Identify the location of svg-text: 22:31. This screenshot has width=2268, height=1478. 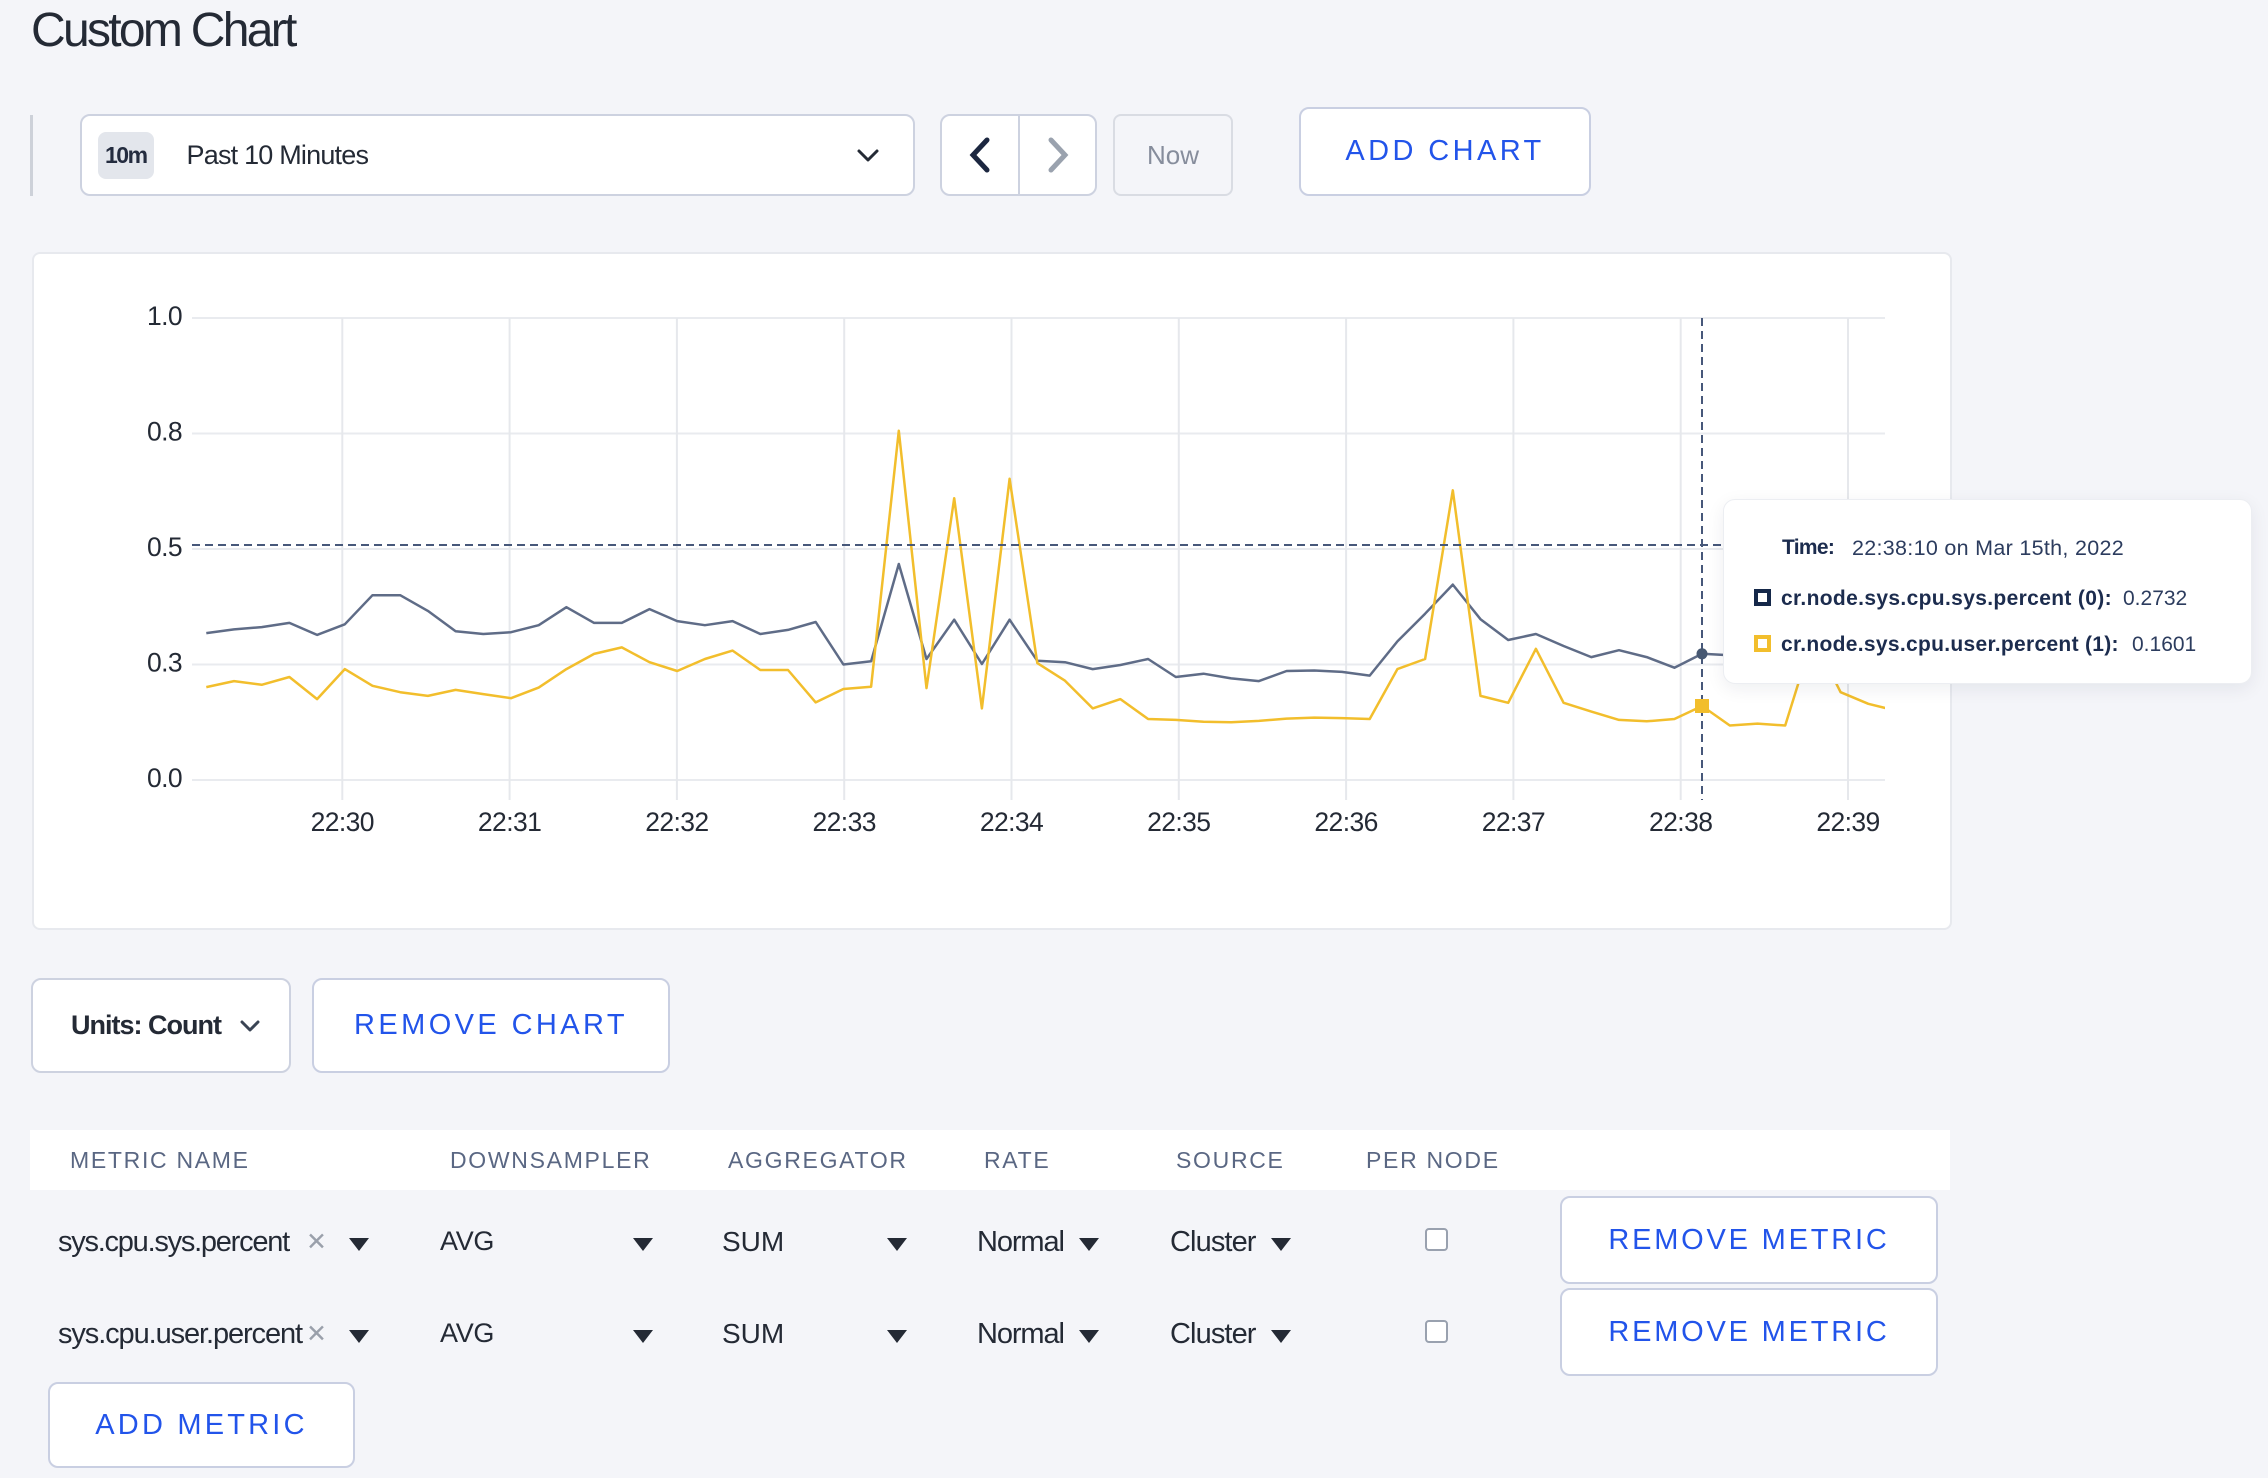
(509, 822).